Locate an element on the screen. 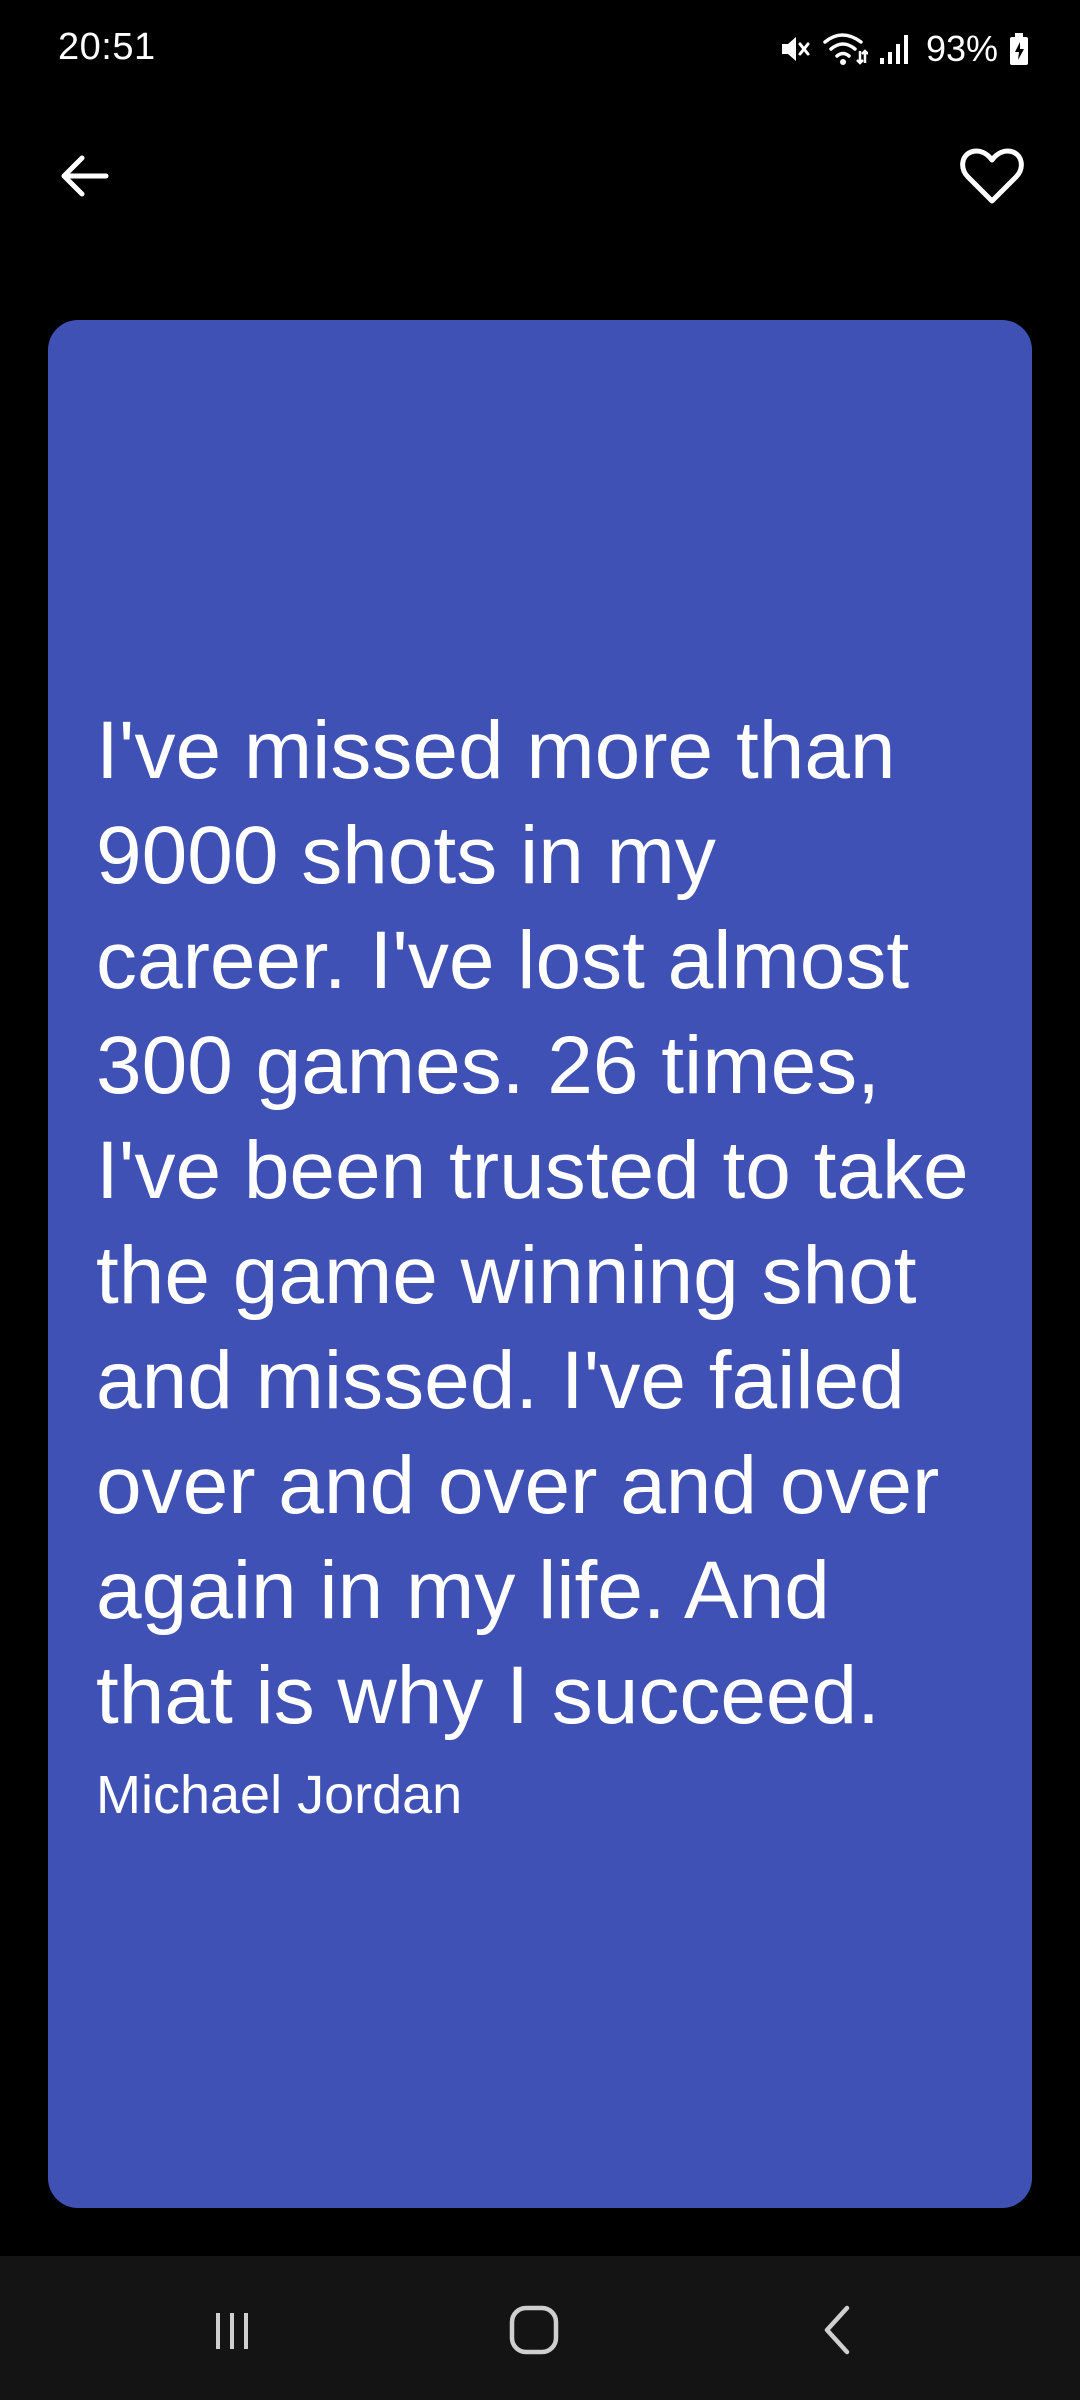  home-icon is located at coordinates (534, 2332).